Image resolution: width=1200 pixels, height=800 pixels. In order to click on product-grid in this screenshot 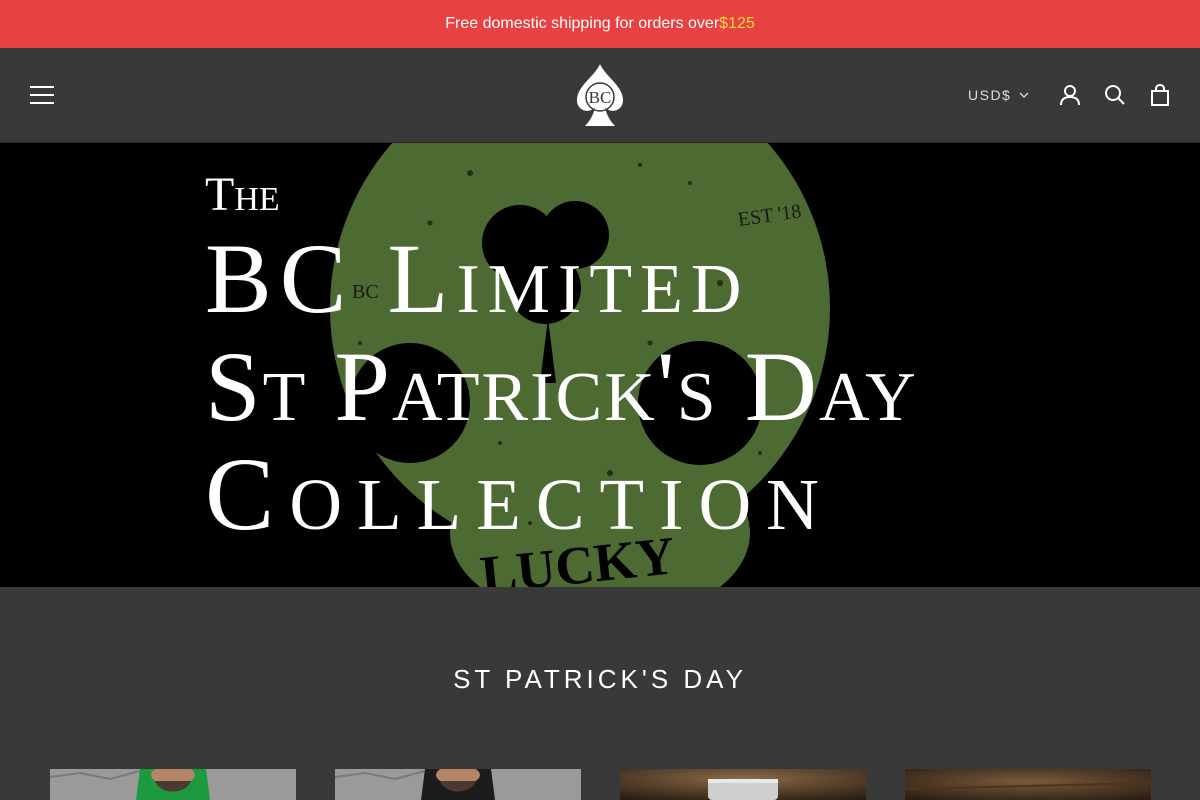, I will do `click(600, 784)`.